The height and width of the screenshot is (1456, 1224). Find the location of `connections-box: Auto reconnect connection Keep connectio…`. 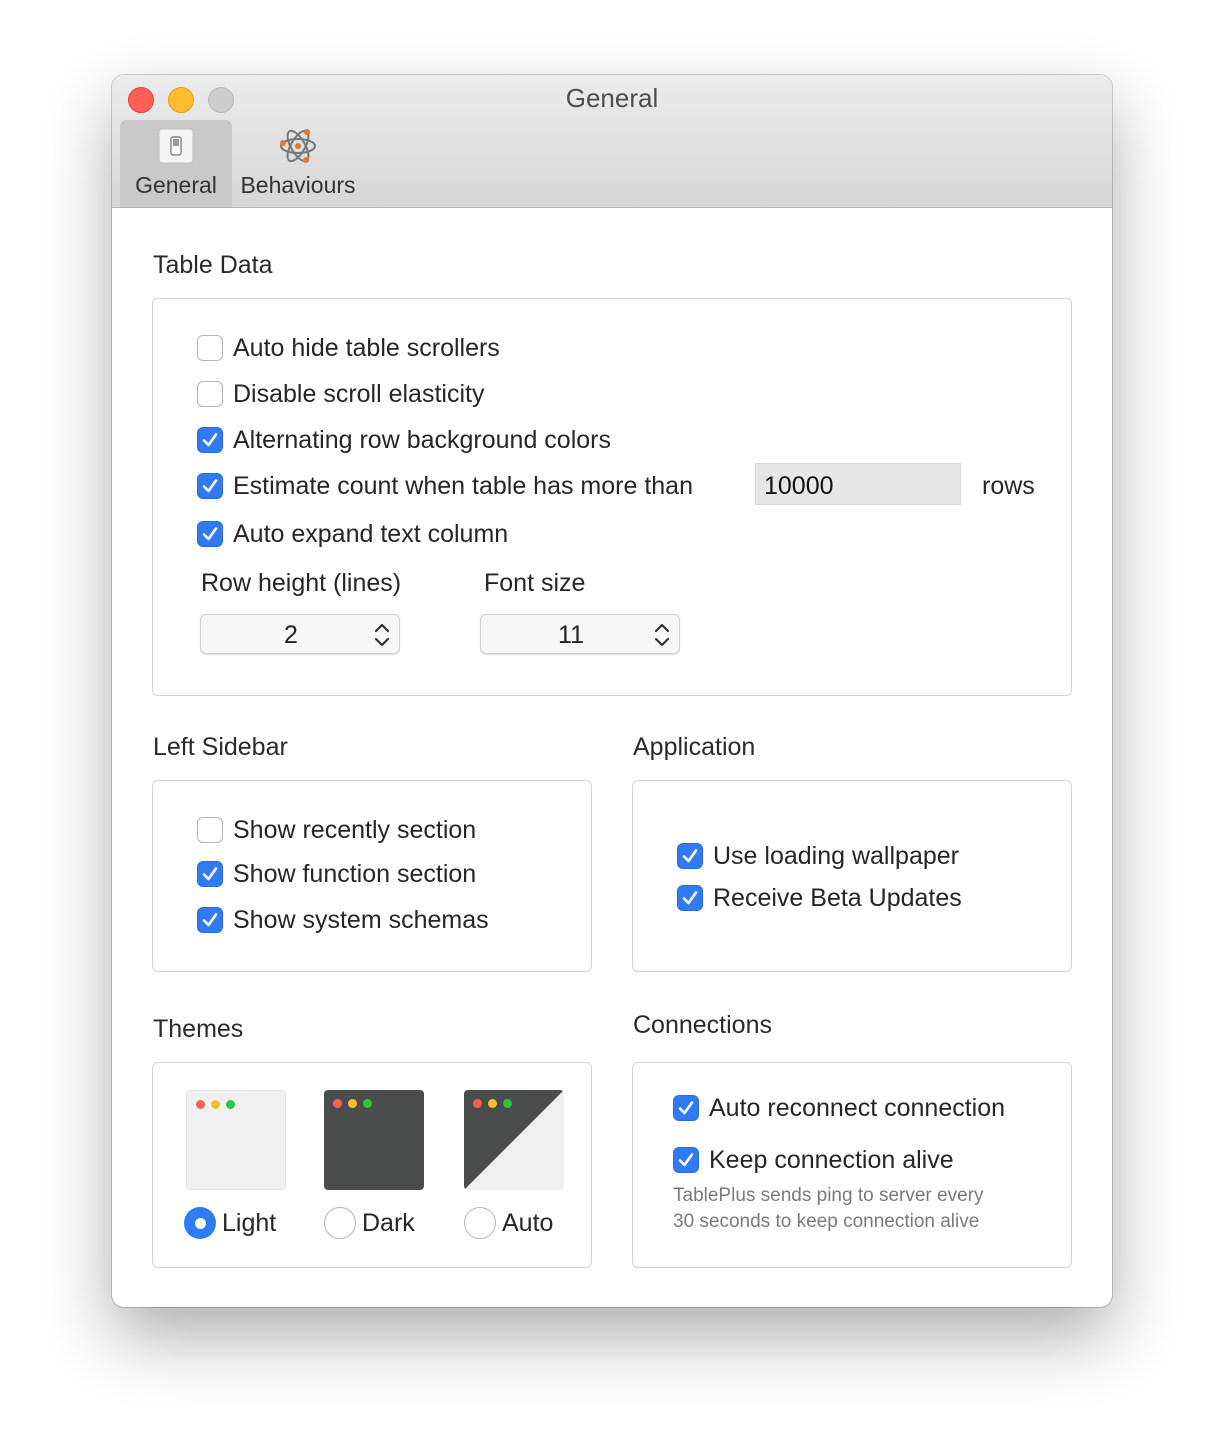

connections-box: Auto reconnect connection Keep connectio… is located at coordinates (852, 1165).